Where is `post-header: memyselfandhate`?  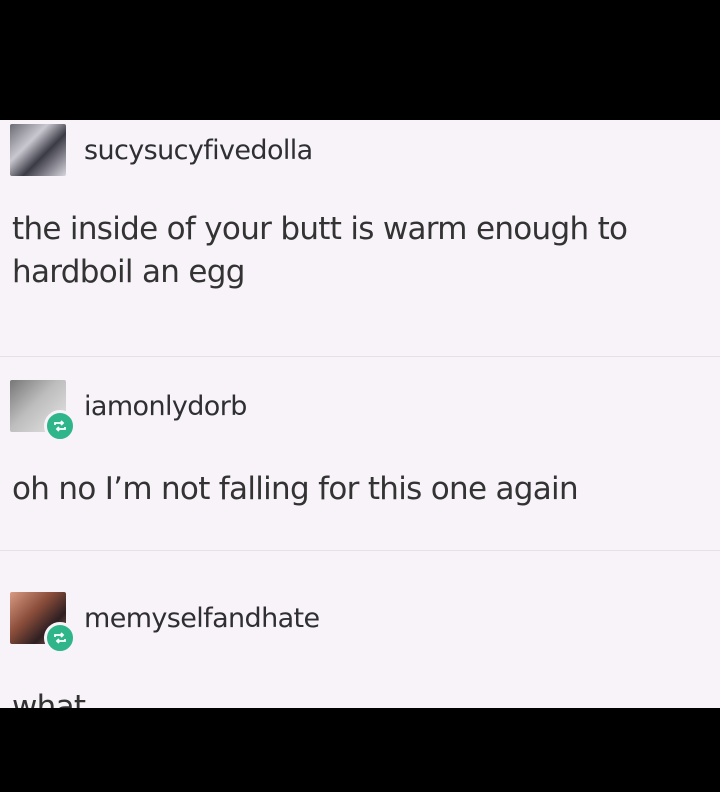
post-header: memyselfandhate is located at coordinates (165, 623).